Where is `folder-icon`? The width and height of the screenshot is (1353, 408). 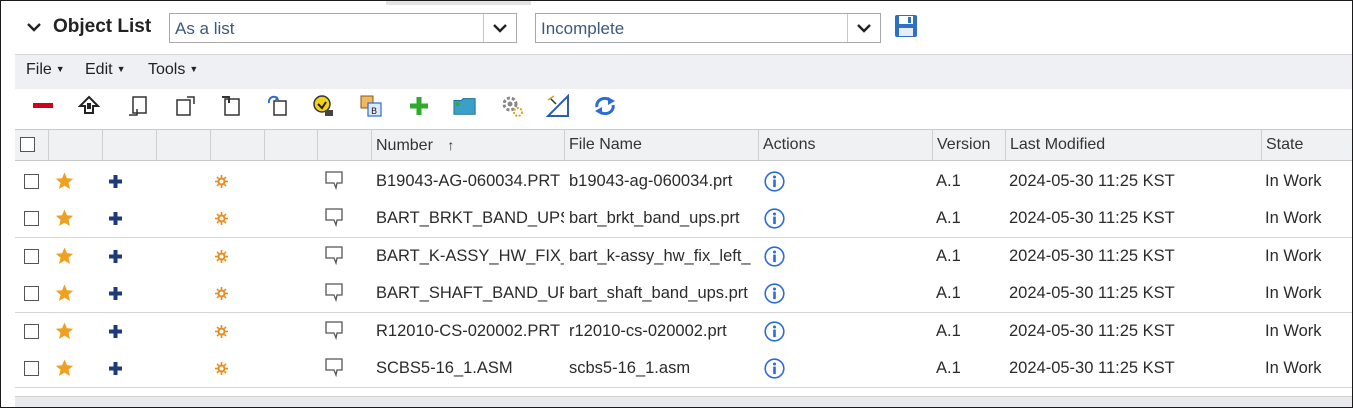
folder-icon is located at coordinates (465, 106).